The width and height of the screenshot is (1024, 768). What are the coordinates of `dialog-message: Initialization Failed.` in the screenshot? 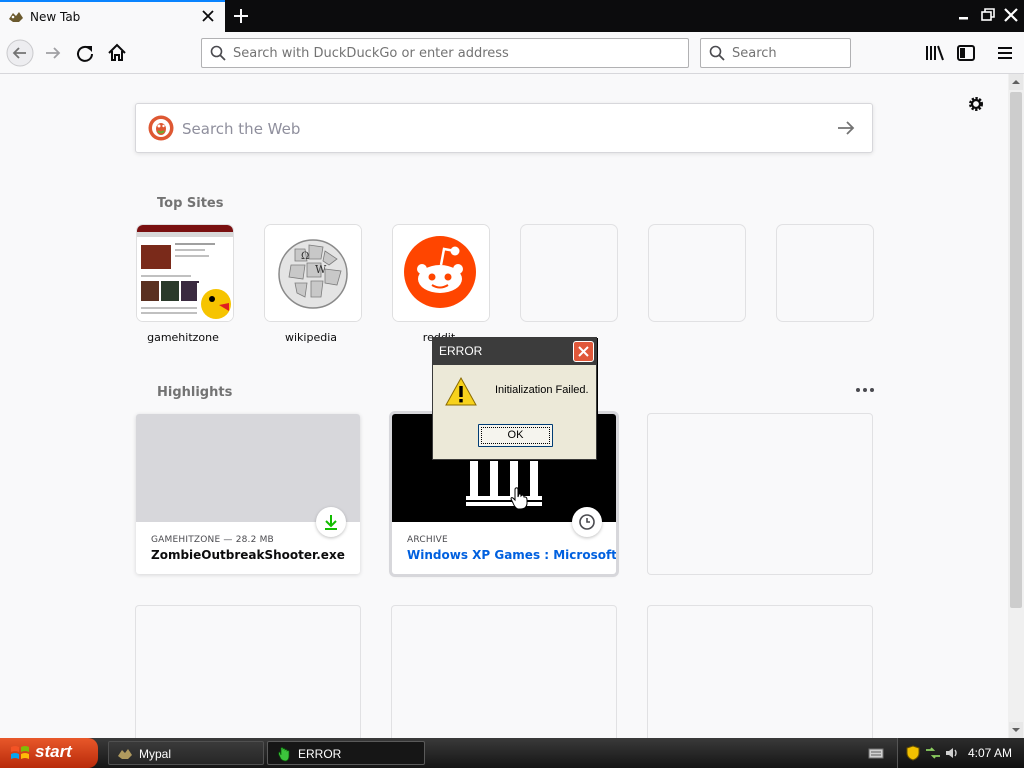 It's located at (542, 390).